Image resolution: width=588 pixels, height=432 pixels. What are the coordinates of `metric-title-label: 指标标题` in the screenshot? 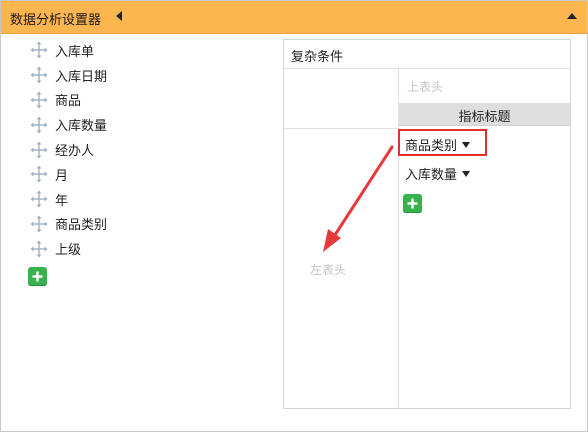 It's located at (484, 117).